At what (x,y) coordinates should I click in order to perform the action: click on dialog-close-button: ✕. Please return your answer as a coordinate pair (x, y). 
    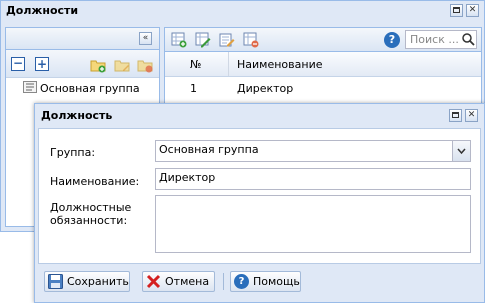
    Looking at the image, I should click on (471, 115).